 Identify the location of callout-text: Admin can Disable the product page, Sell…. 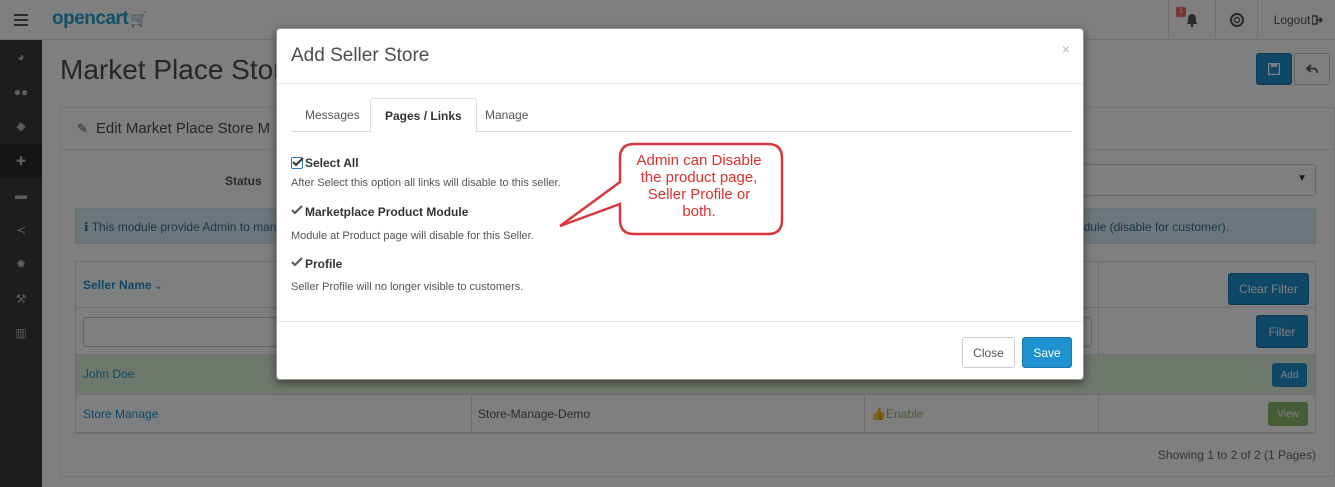
(699, 186).